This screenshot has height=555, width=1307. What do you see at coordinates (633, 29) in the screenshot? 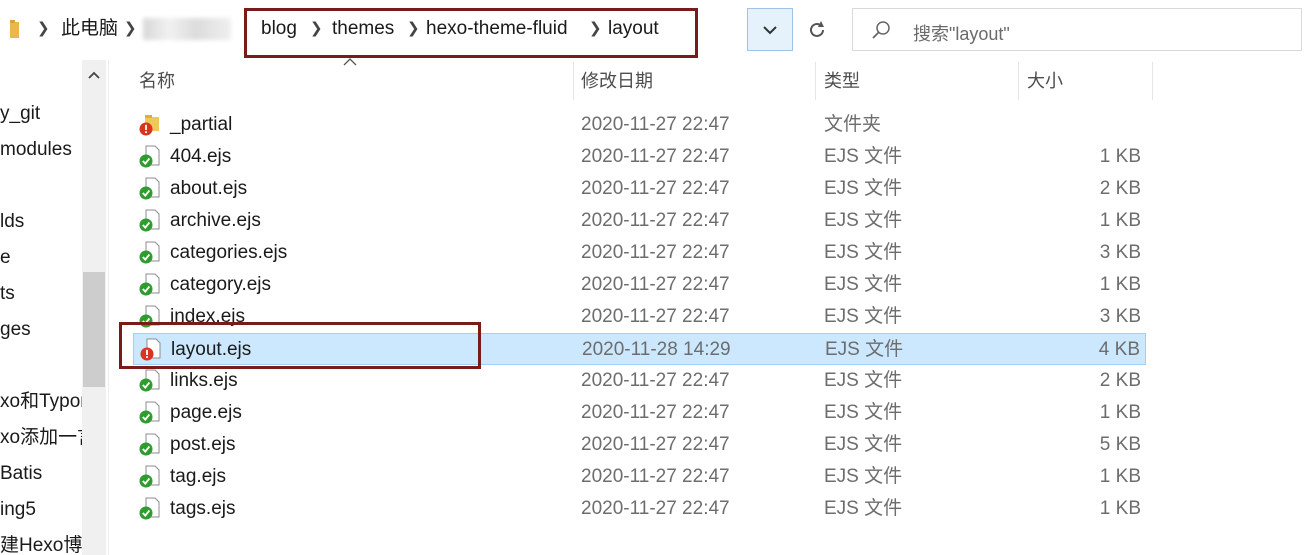
I see `breadcrumb-layout: layout` at bounding box center [633, 29].